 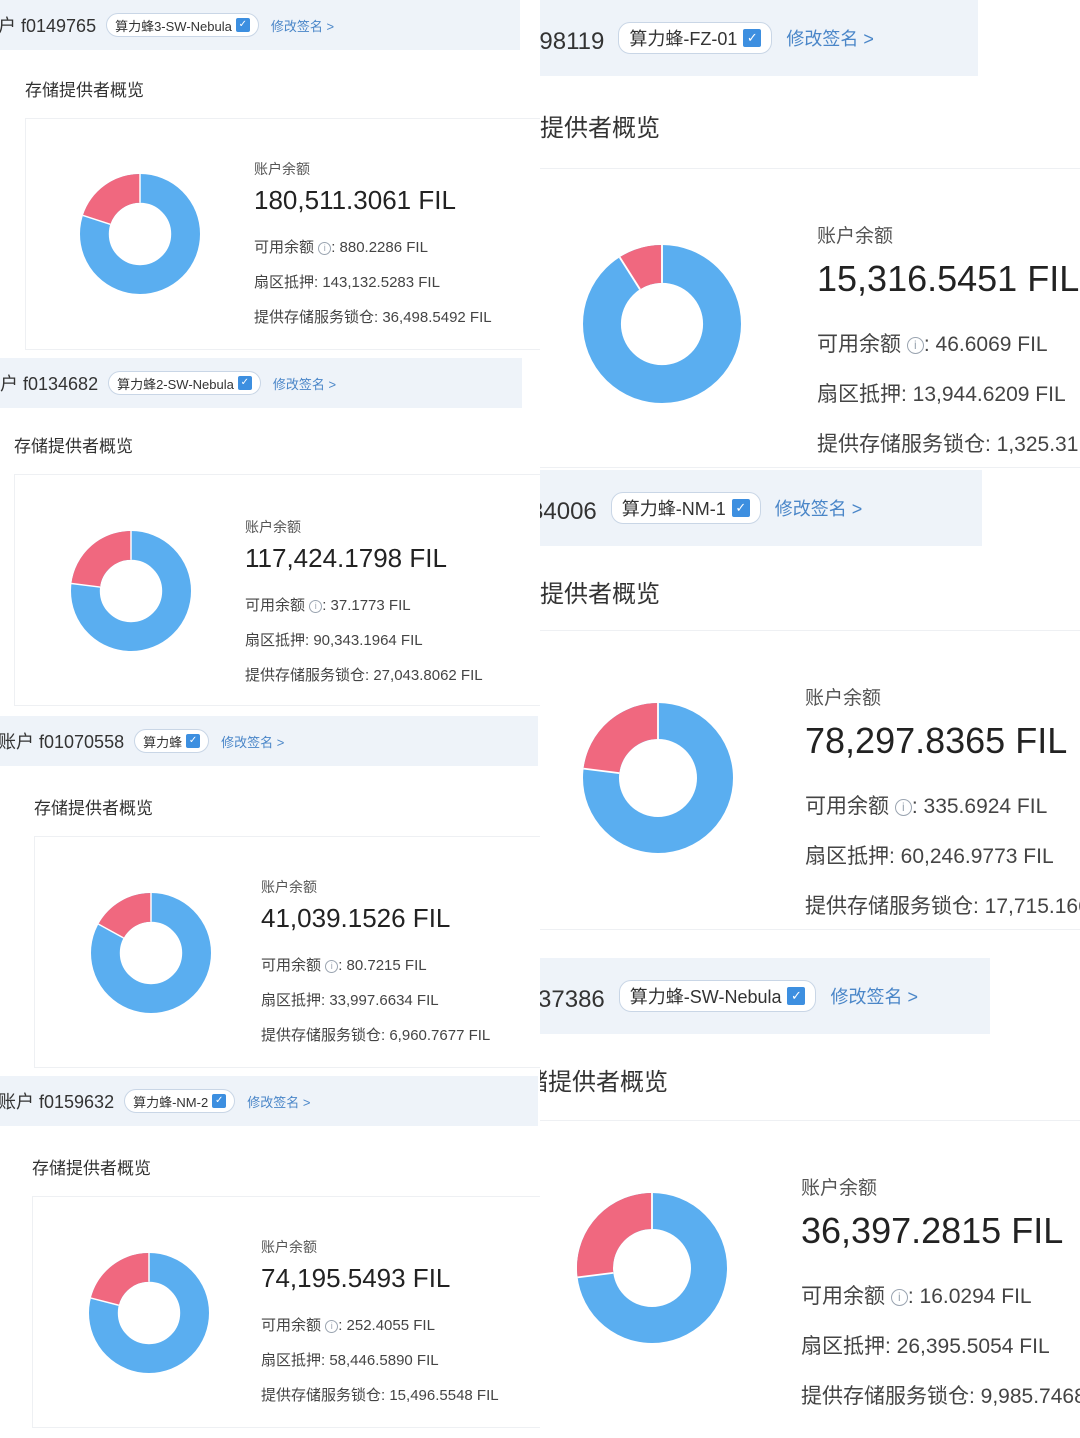 What do you see at coordinates (350, 1000) in the screenshot?
I see `sector-pledge: 扇区抵押: 33,997.6634 FIL` at bounding box center [350, 1000].